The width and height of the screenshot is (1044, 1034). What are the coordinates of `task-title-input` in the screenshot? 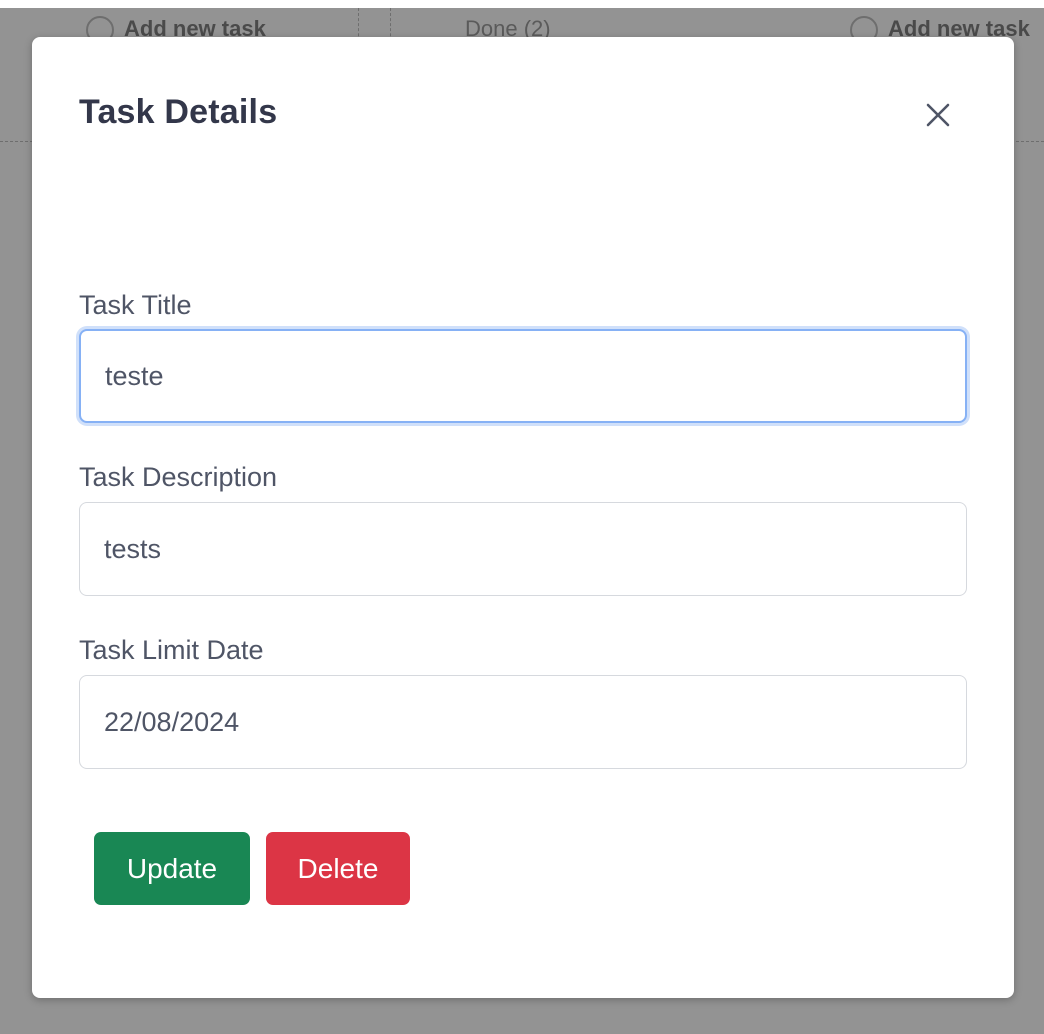 It's located at (523, 376).